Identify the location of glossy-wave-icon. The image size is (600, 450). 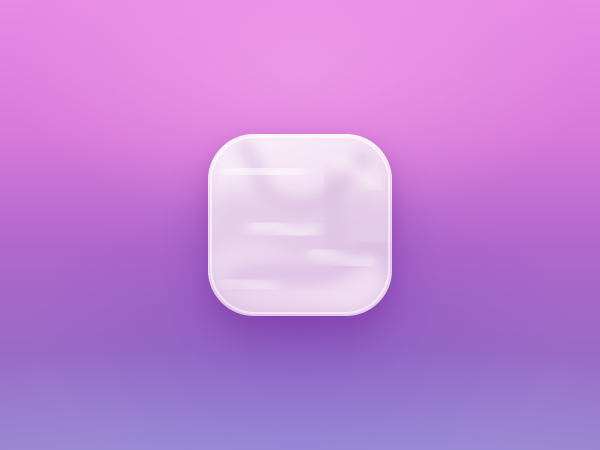
(300, 225).